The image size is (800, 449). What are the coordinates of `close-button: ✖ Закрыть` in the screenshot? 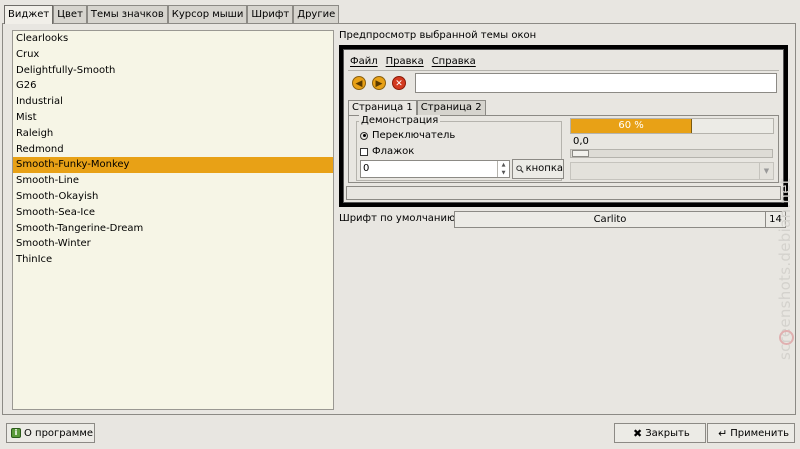 It's located at (660, 433).